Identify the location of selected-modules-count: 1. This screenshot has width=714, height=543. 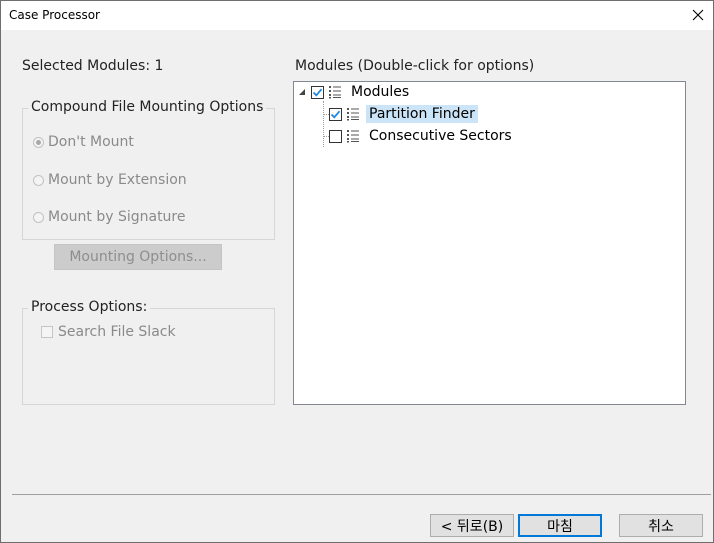
(159, 66).